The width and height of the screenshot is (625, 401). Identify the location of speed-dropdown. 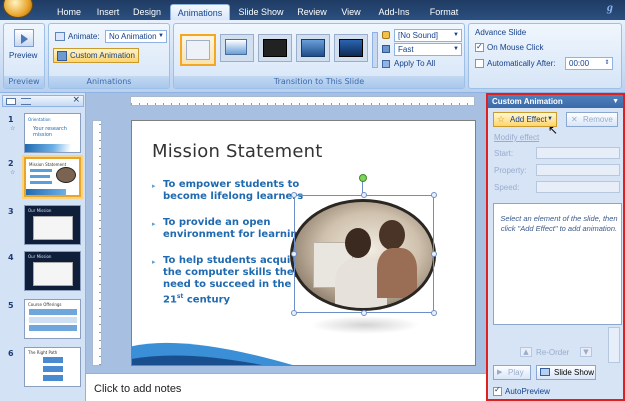
(578, 187).